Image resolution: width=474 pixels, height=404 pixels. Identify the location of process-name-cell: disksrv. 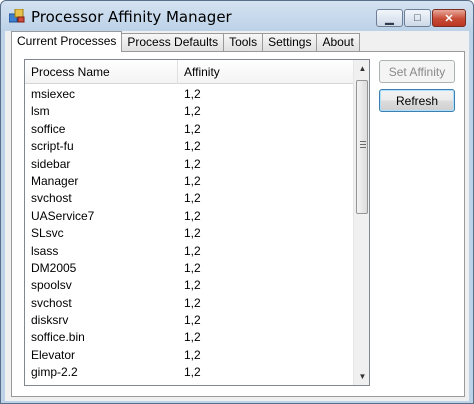
(50, 320).